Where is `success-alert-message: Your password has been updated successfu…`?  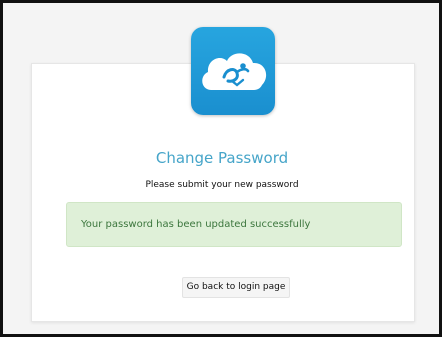
success-alert-message: Your password has been updated successfu… is located at coordinates (196, 224).